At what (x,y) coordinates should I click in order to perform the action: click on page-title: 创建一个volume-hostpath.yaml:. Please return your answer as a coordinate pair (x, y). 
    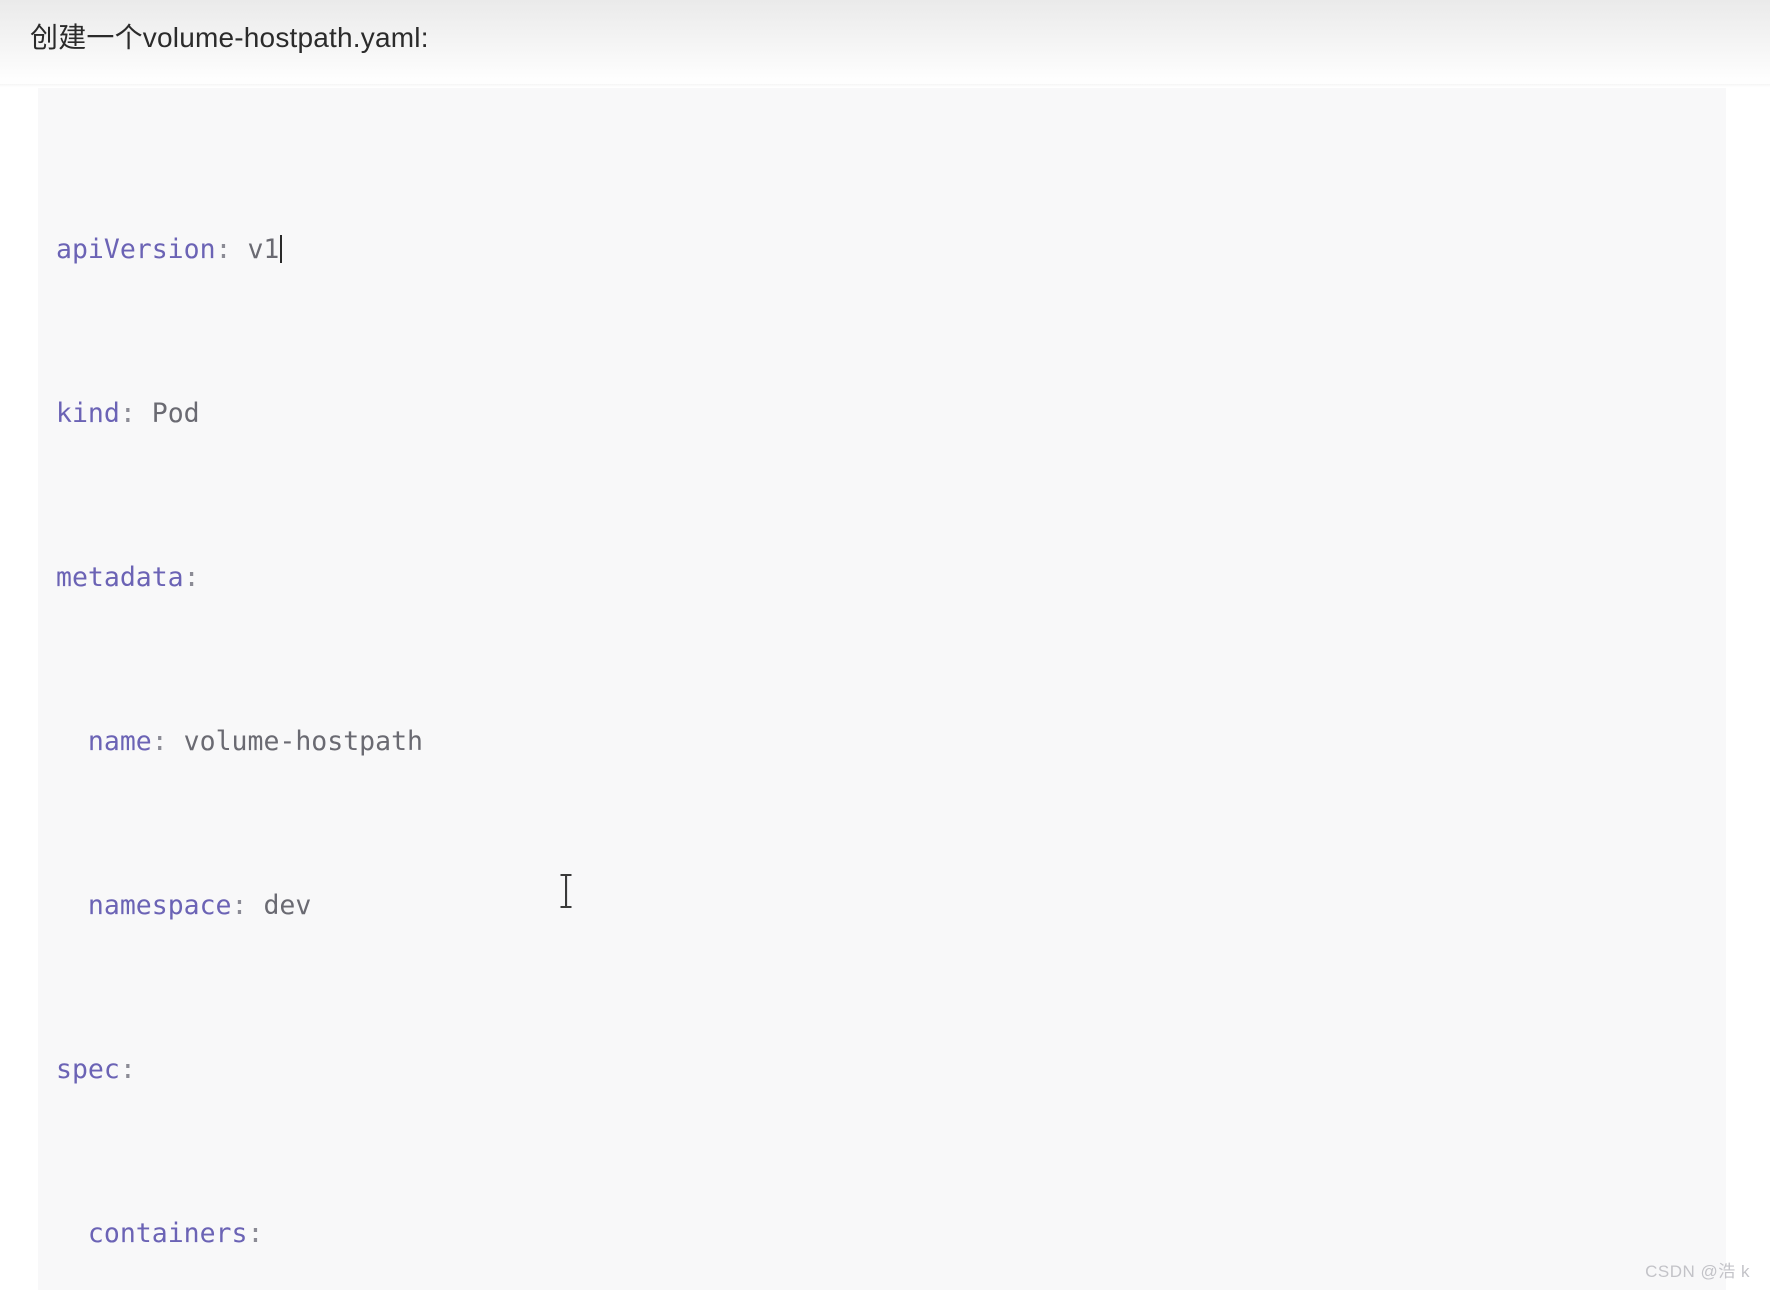
    Looking at the image, I should click on (229, 37).